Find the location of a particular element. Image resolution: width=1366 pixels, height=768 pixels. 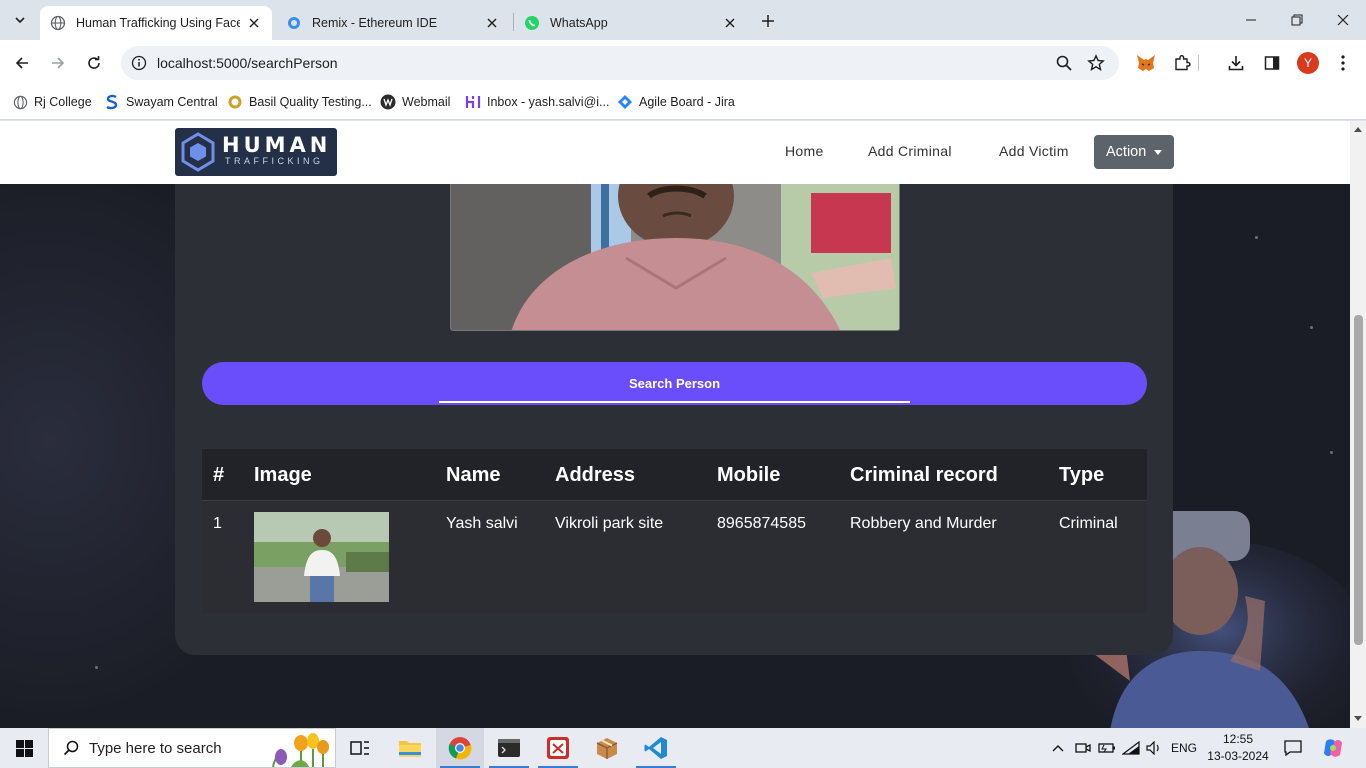

taskbar-task-view is located at coordinates (360, 748).